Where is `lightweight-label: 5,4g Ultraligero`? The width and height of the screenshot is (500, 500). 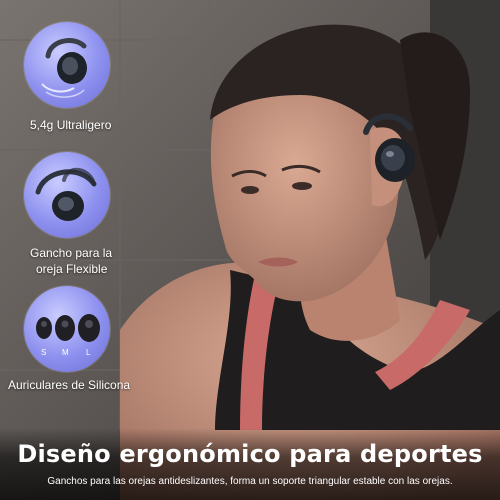 lightweight-label: 5,4g Ultraligero is located at coordinates (71, 125).